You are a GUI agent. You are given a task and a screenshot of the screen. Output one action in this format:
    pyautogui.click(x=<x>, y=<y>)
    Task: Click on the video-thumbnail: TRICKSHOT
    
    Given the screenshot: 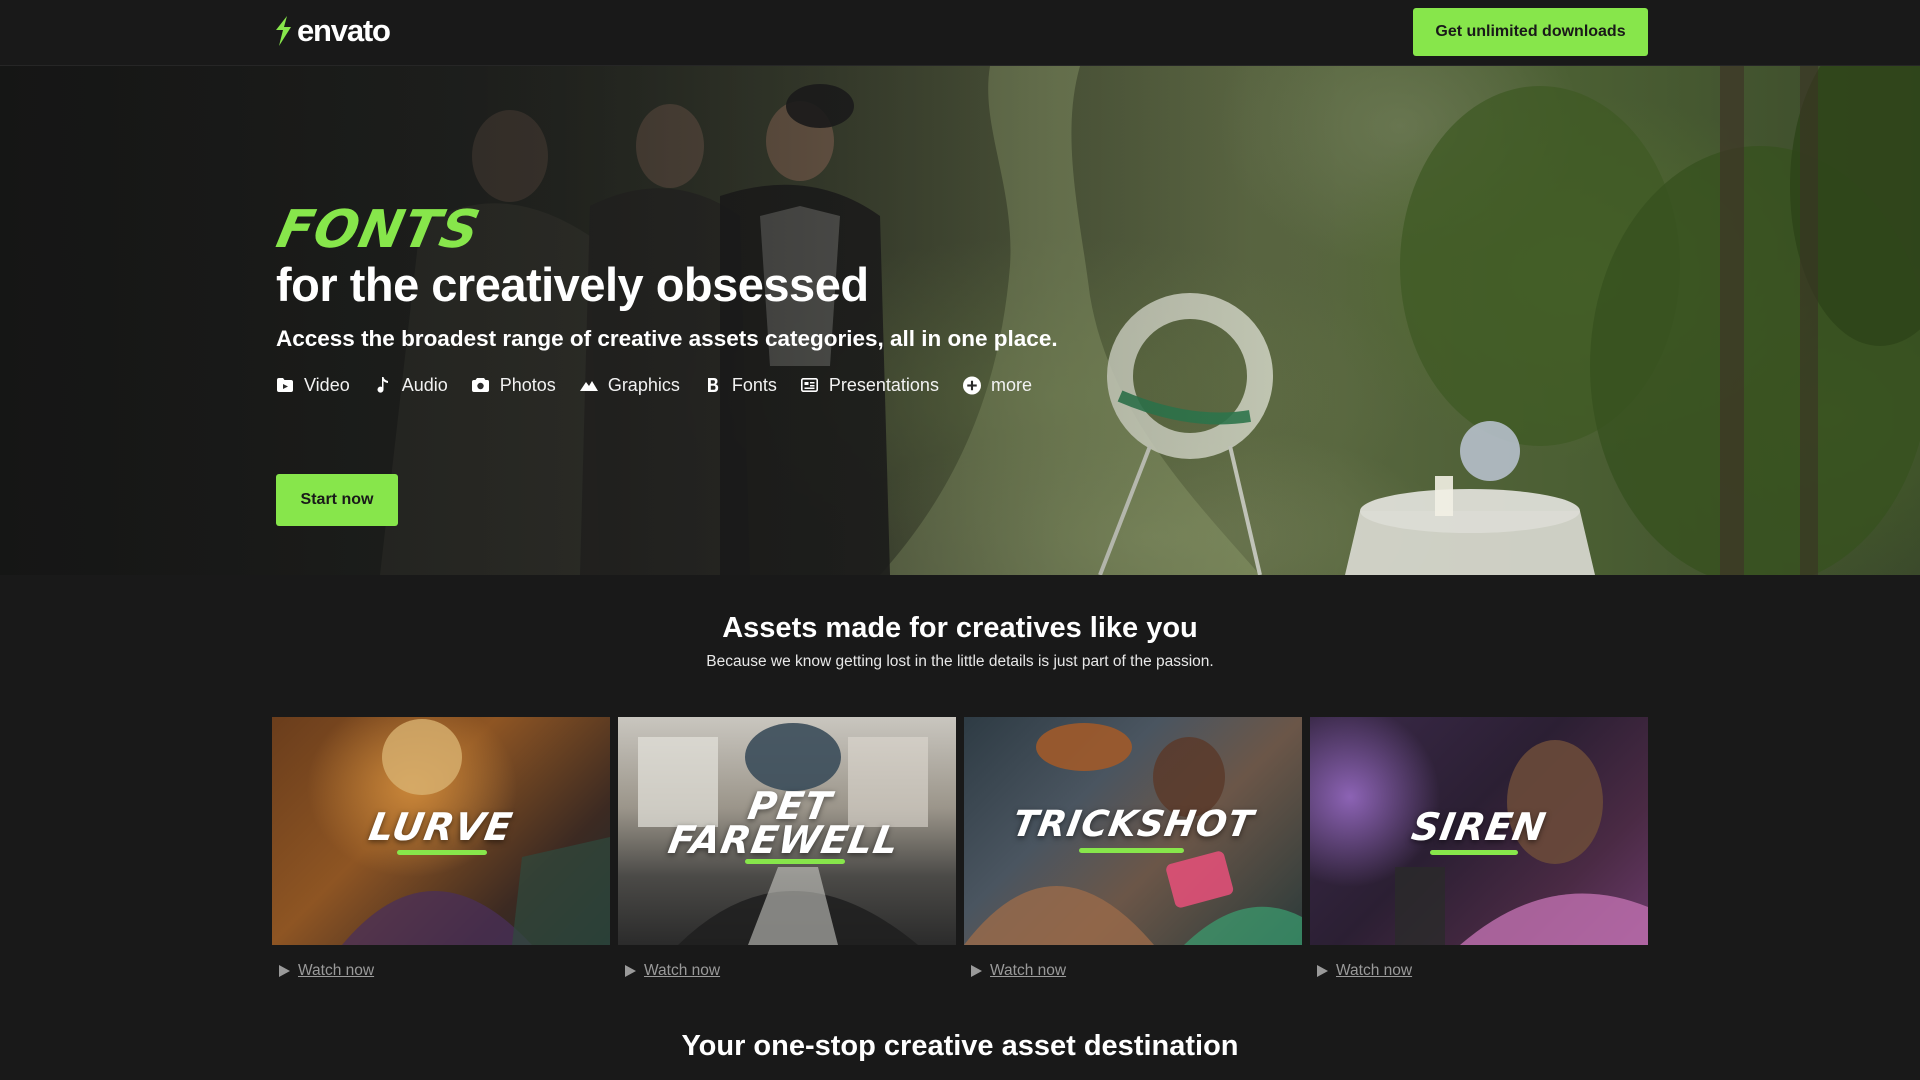 What is the action you would take?
    pyautogui.click(x=1133, y=831)
    